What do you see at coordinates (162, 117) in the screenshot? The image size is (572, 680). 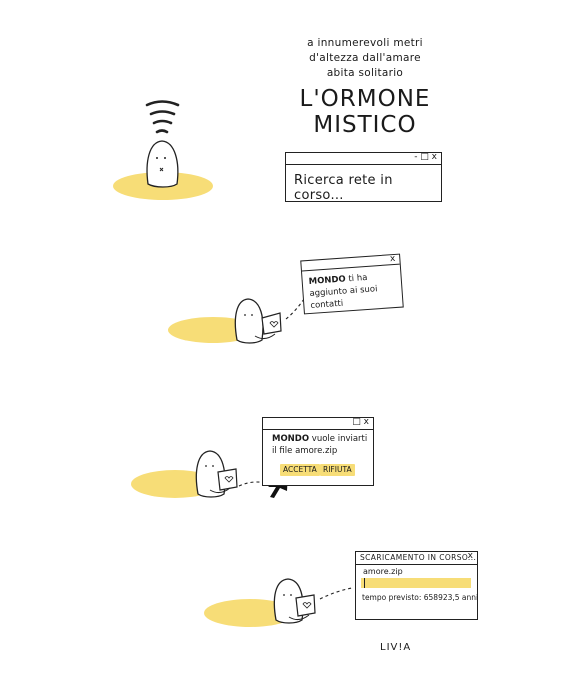 I see `wifi-signal-icon` at bounding box center [162, 117].